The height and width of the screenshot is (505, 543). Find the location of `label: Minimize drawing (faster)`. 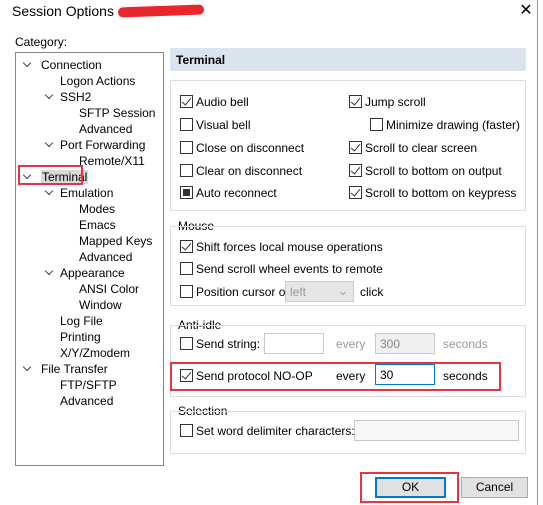

label: Minimize drawing (faster) is located at coordinates (453, 125).